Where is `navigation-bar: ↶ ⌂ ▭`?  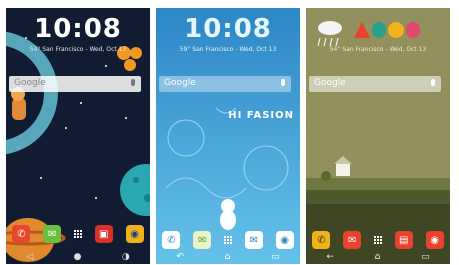
navigation-bar: ↶ ⌂ ▭ is located at coordinates (228, 257).